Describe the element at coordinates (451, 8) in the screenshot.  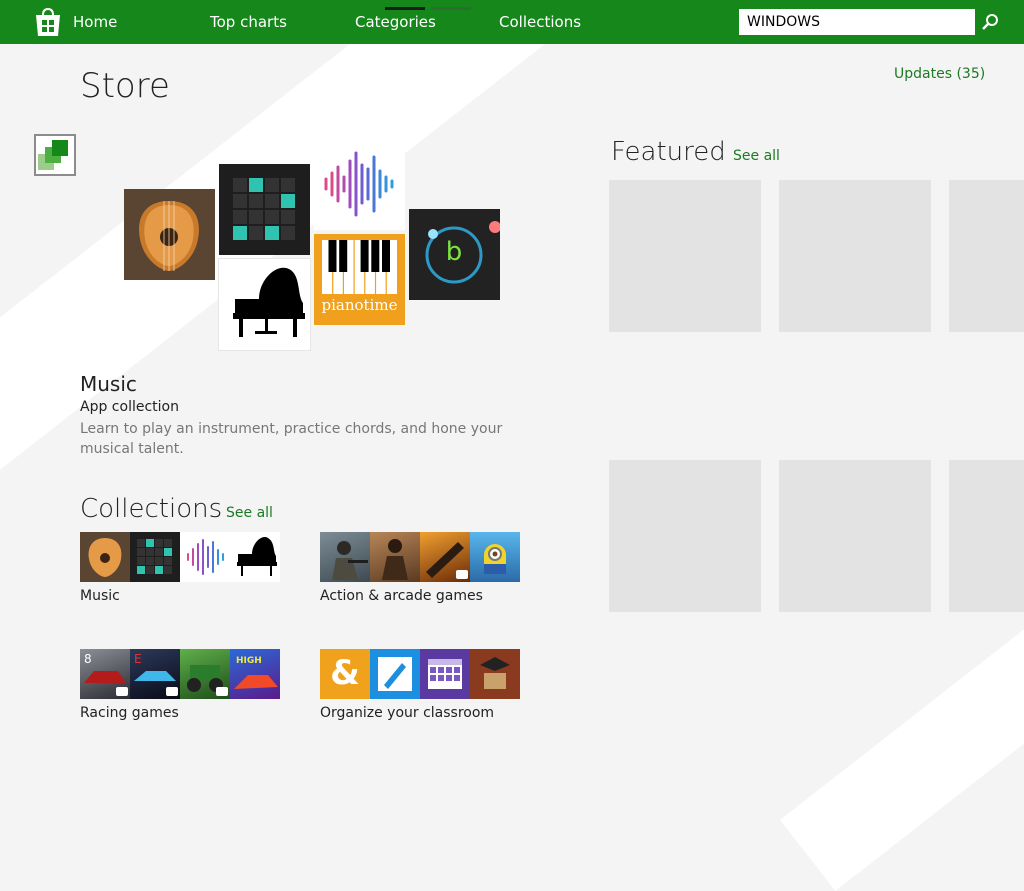
I see `nav-indicator` at that location.